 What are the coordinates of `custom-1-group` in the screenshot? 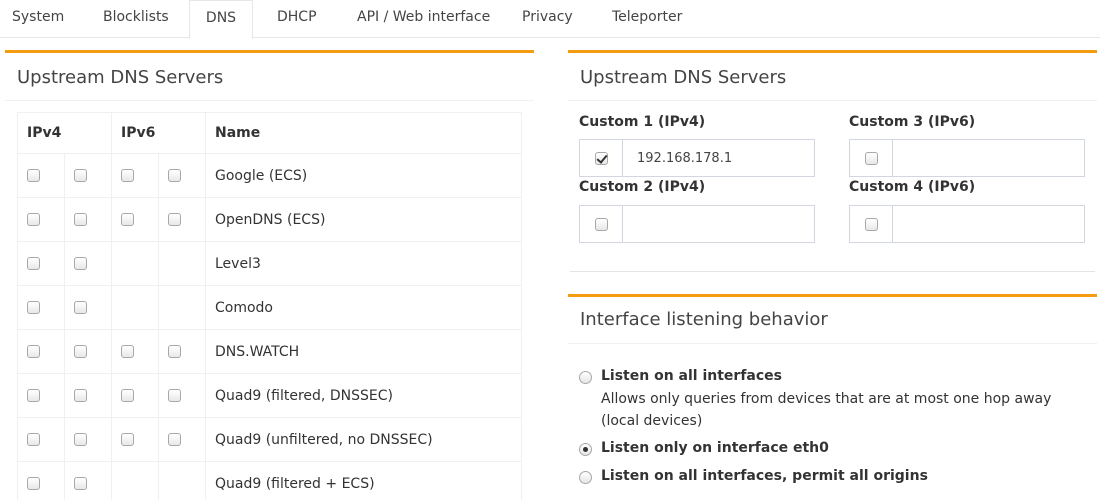 It's located at (697, 158).